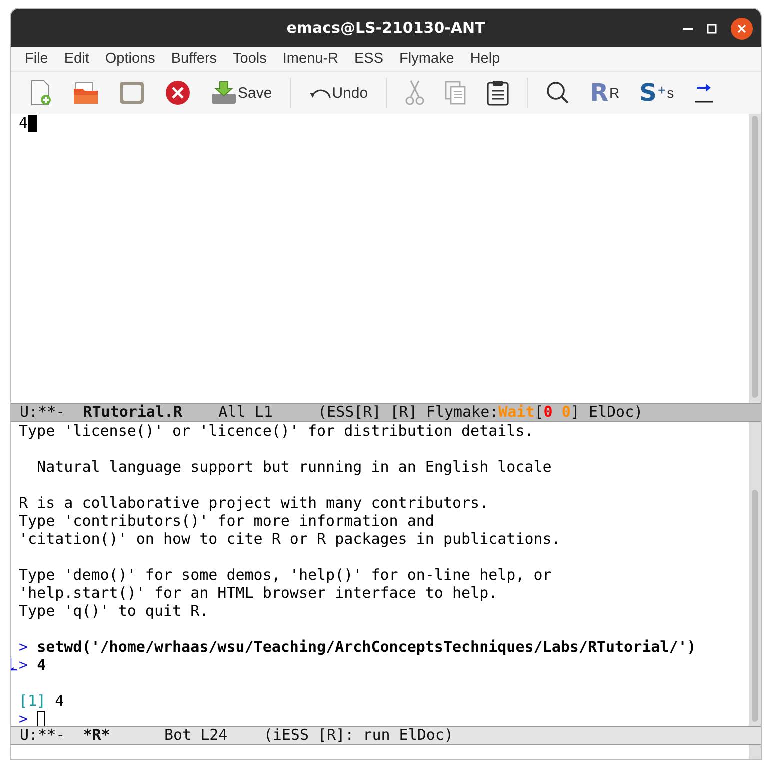 This screenshot has height=769, width=772. Describe the element at coordinates (23, 123) in the screenshot. I see `code-line: 4` at that location.